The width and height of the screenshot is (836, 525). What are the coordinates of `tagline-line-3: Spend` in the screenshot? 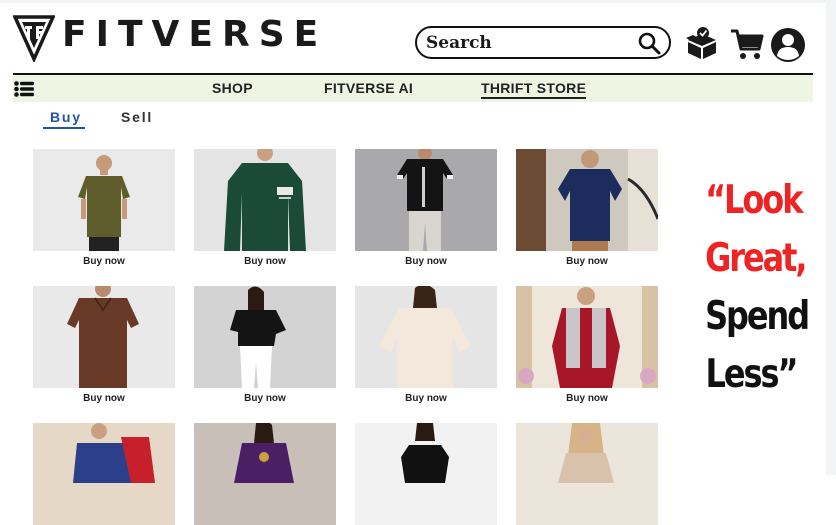 It's located at (757, 316).